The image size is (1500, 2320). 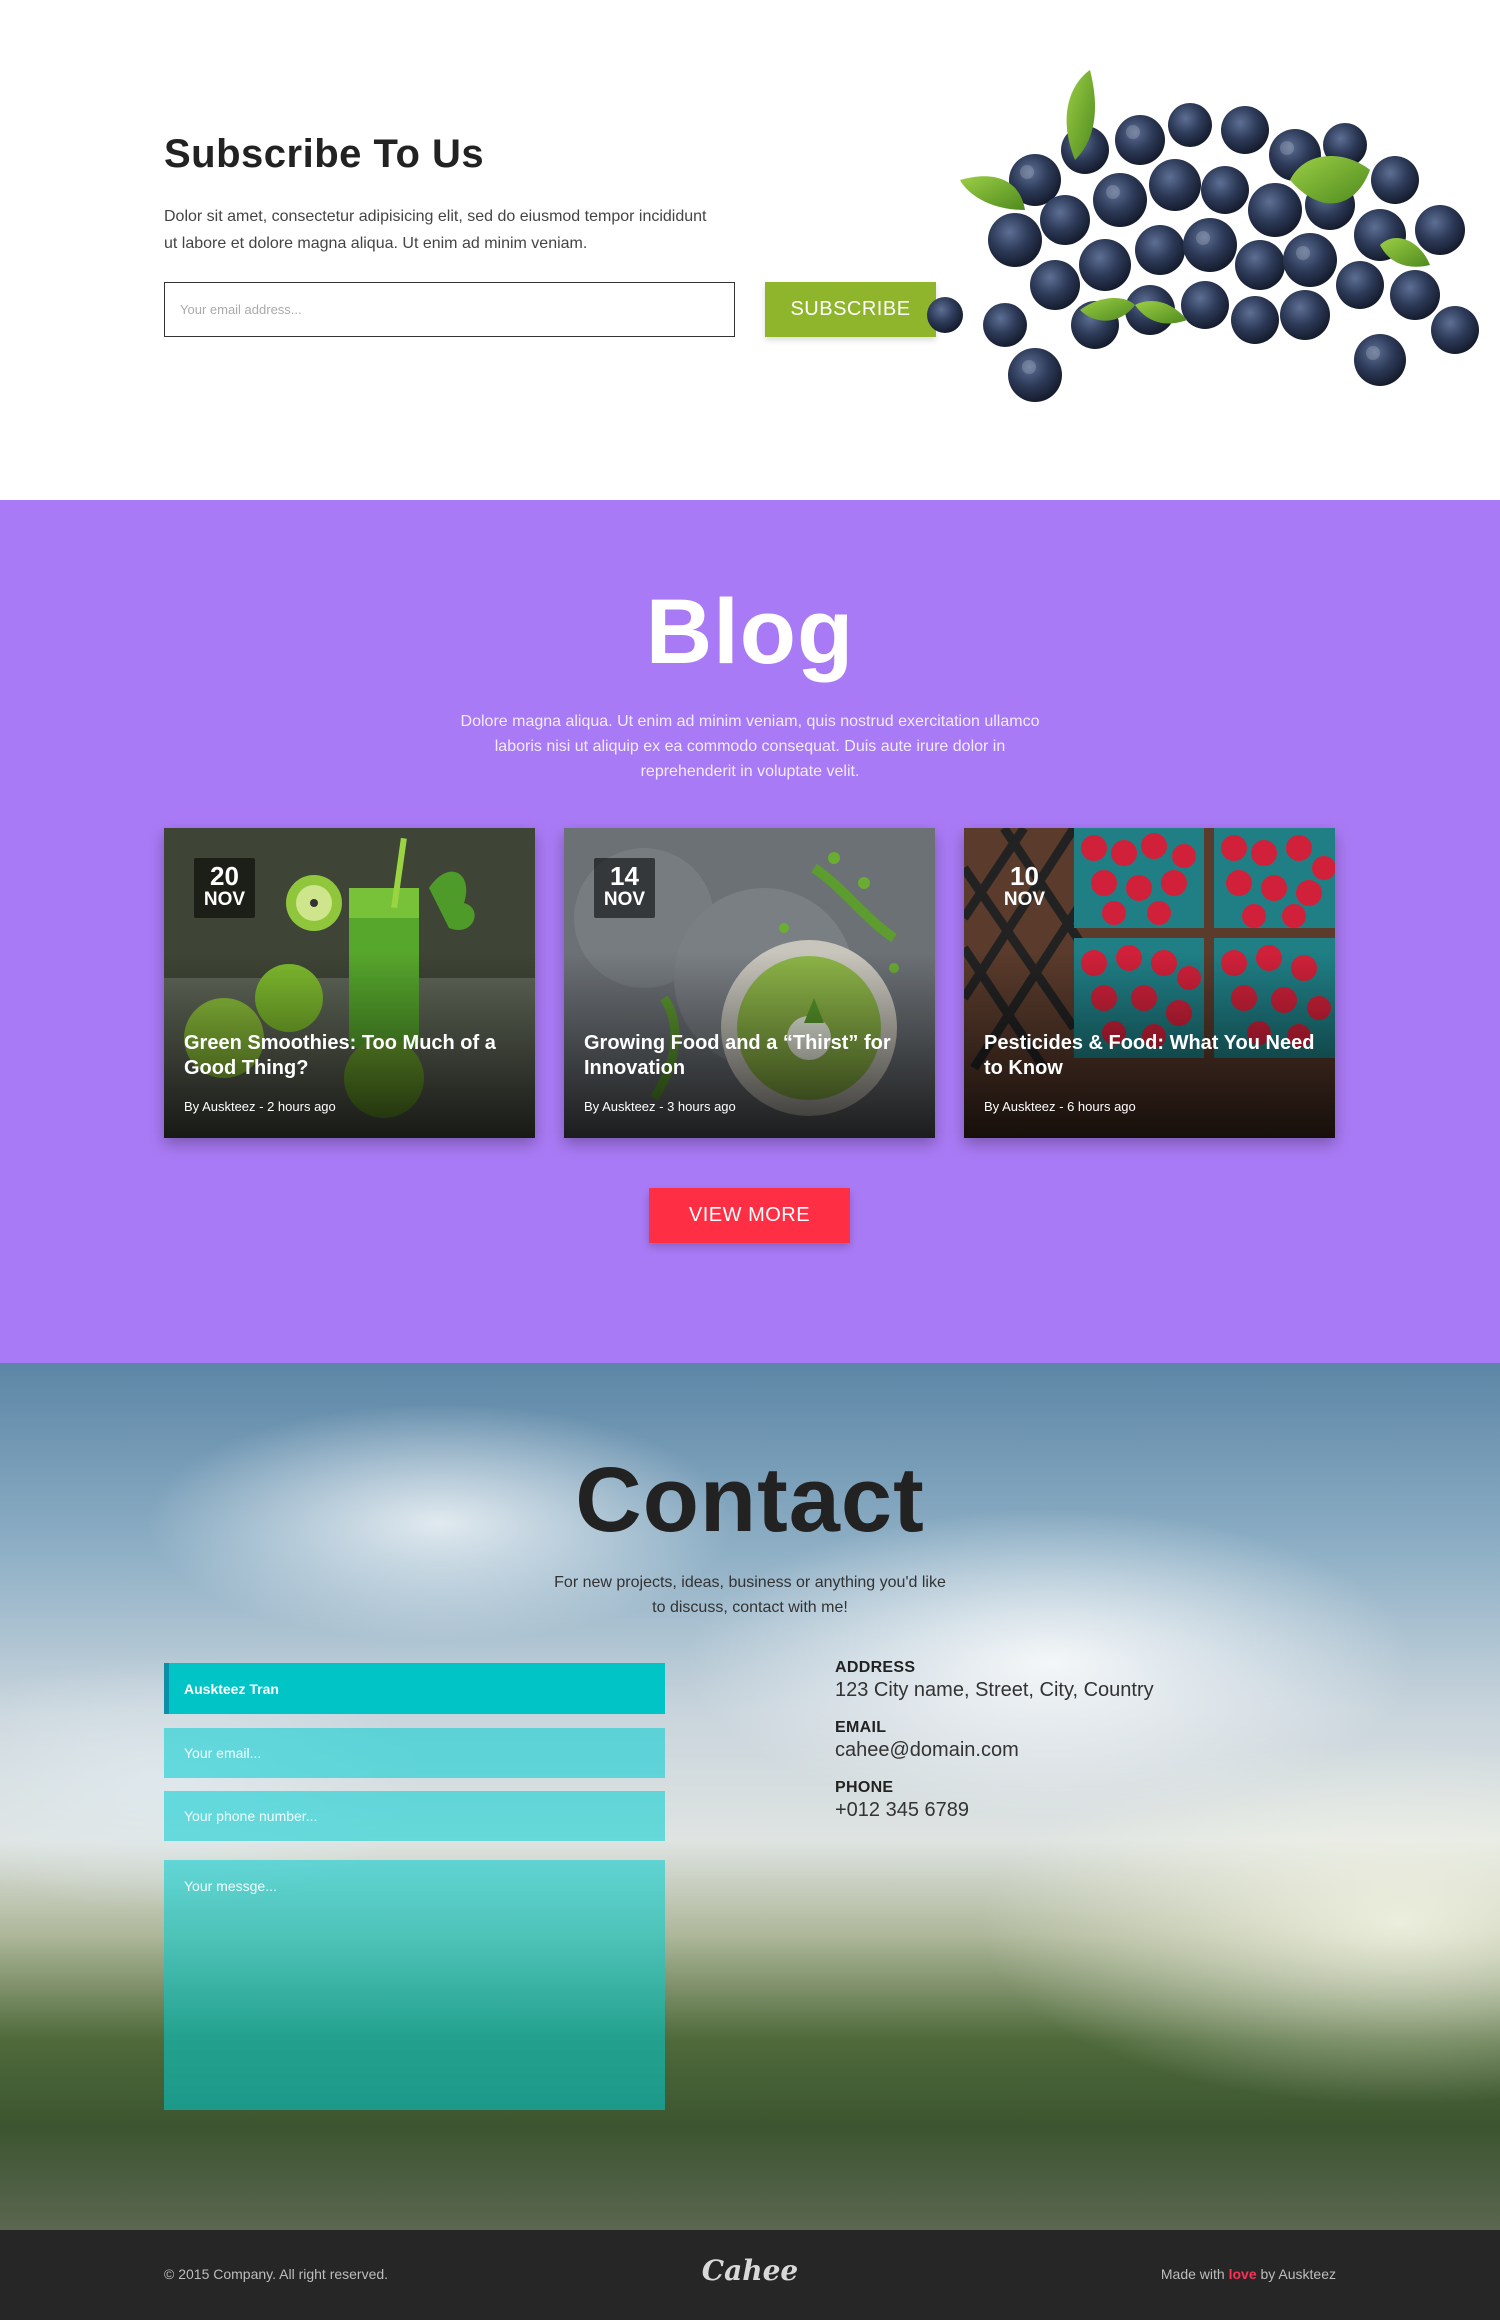 What do you see at coordinates (414, 1688) in the screenshot?
I see `name-field` at bounding box center [414, 1688].